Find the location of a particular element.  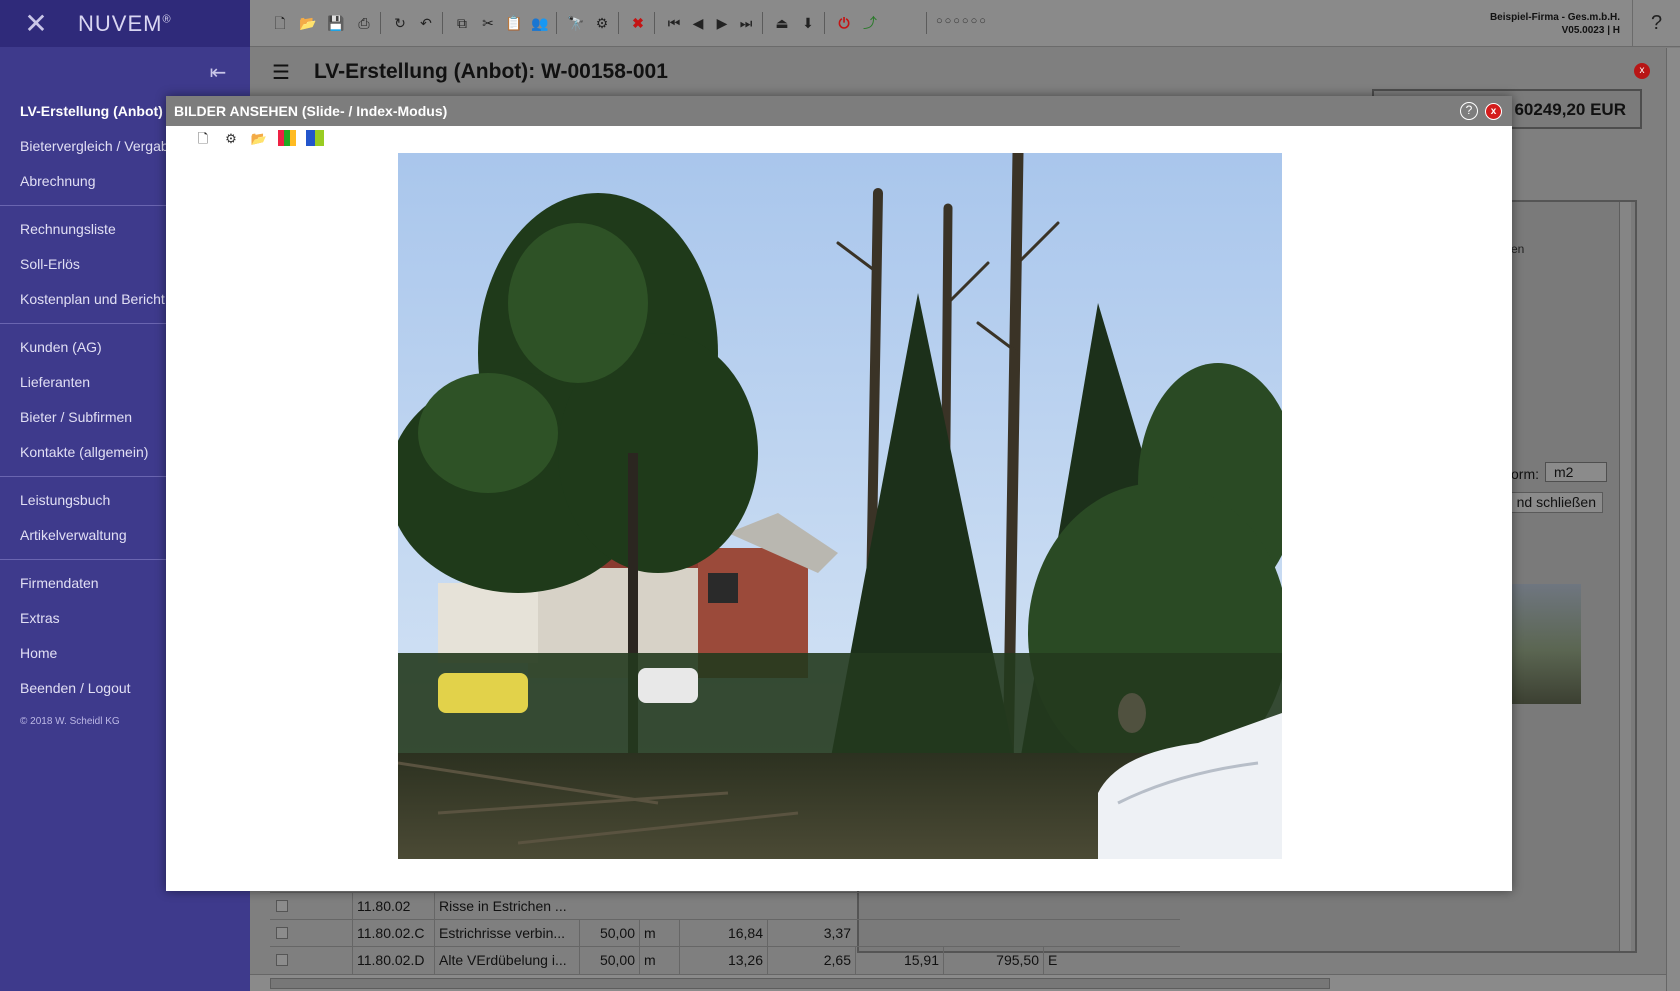

position-number: 11.80.02.D is located at coordinates (393, 960).